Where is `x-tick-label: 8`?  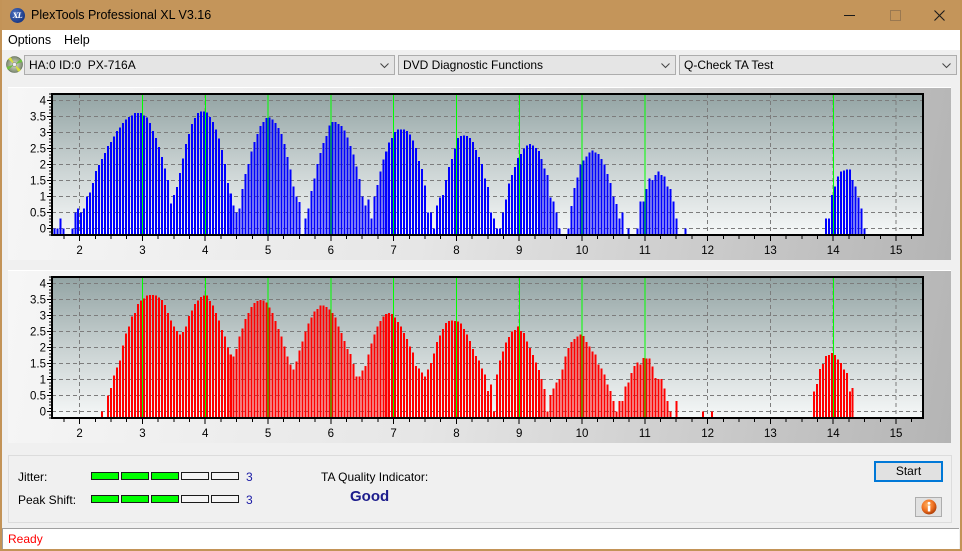
x-tick-label: 8 is located at coordinates (456, 434).